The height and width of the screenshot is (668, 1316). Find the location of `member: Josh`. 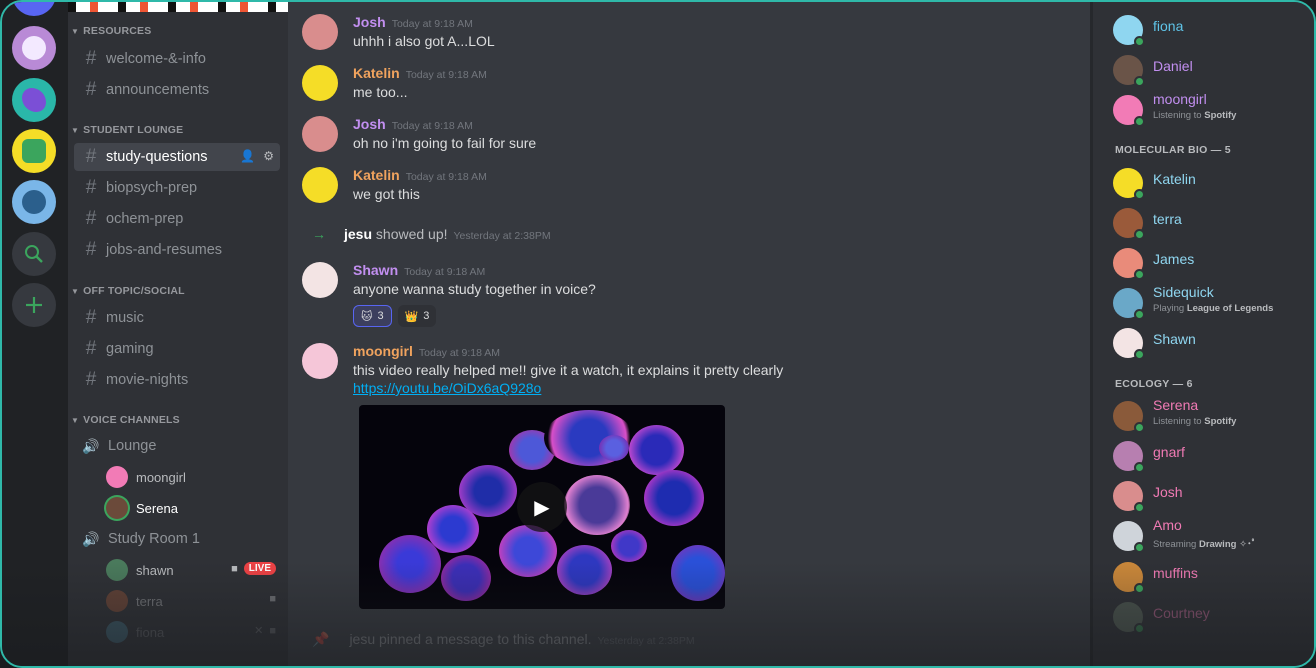

member: Josh is located at coordinates (1213, 497).